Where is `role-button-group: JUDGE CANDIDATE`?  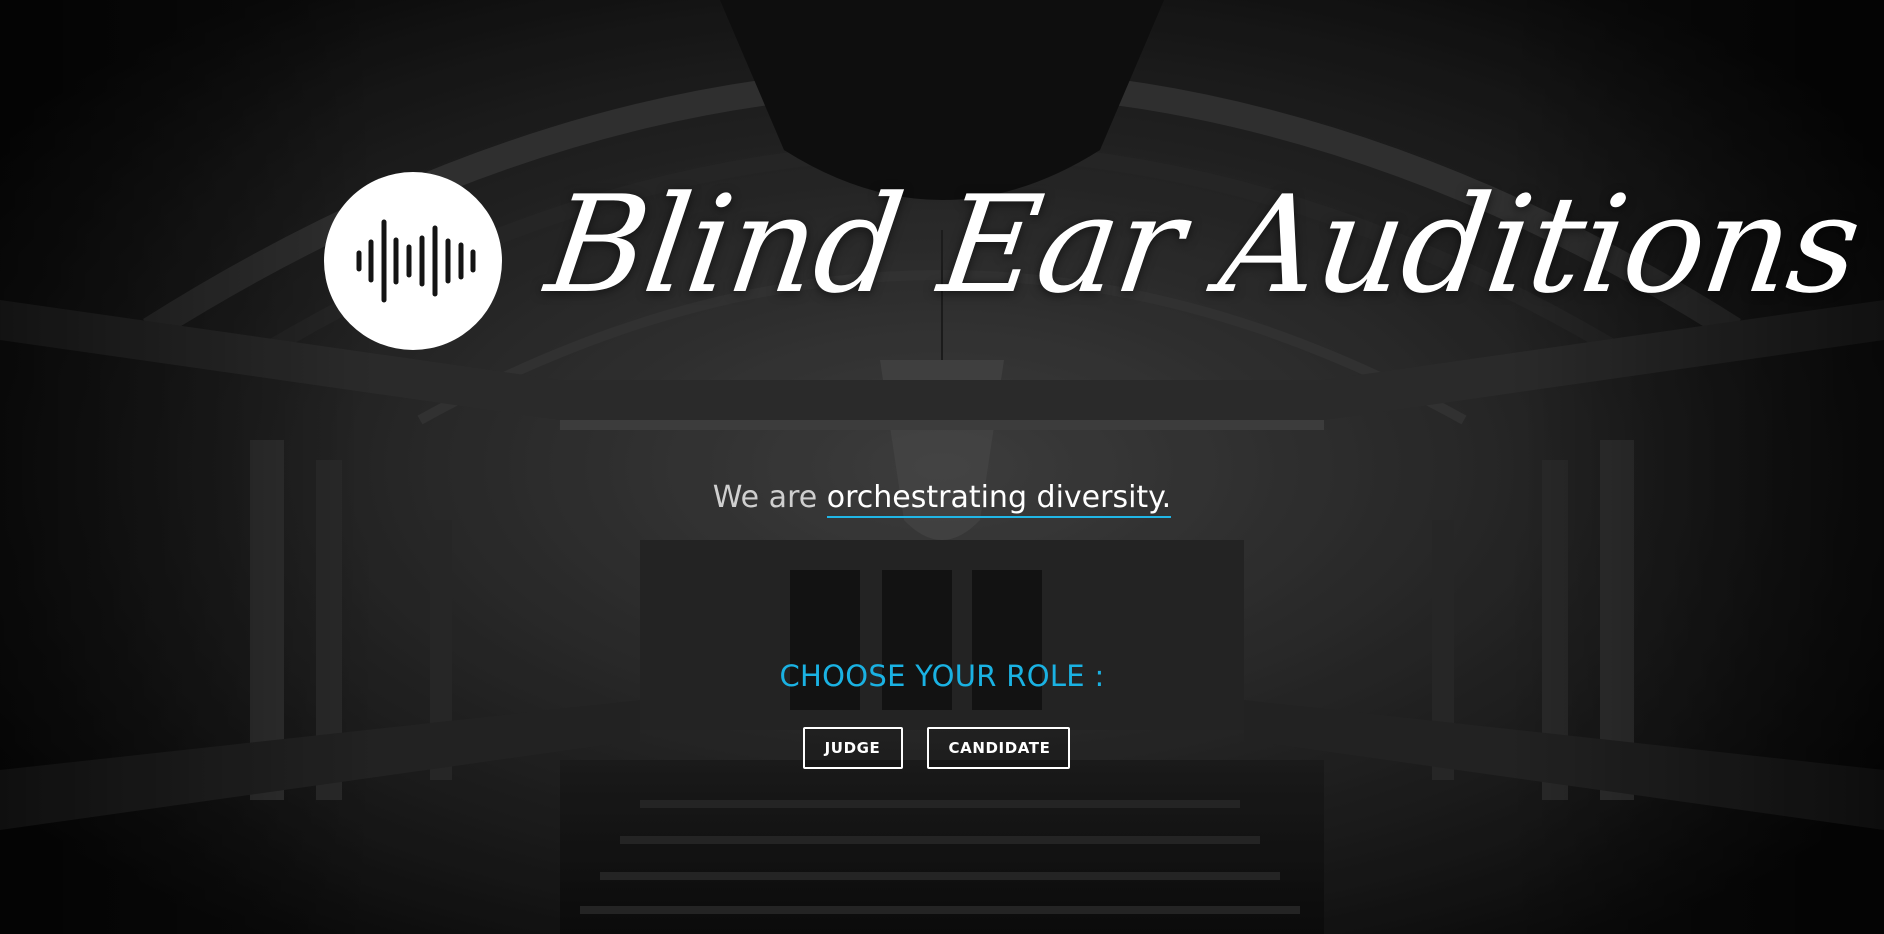
role-button-group: JUDGE CANDIDATE is located at coordinates (942, 748).